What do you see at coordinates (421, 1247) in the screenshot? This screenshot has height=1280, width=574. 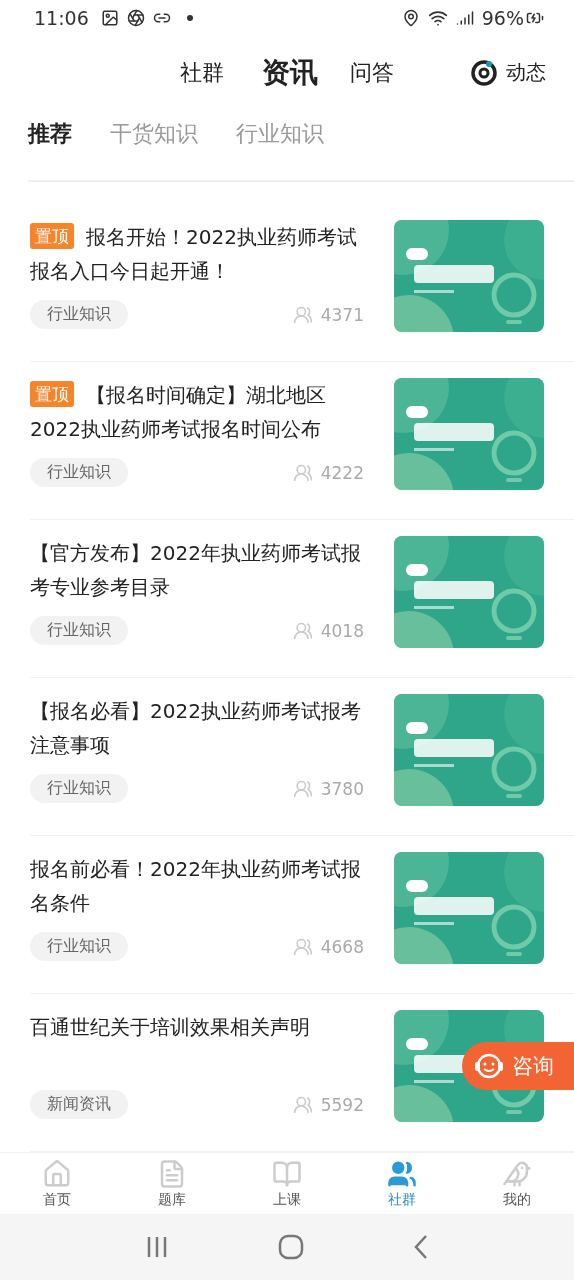 I see `back-icon` at bounding box center [421, 1247].